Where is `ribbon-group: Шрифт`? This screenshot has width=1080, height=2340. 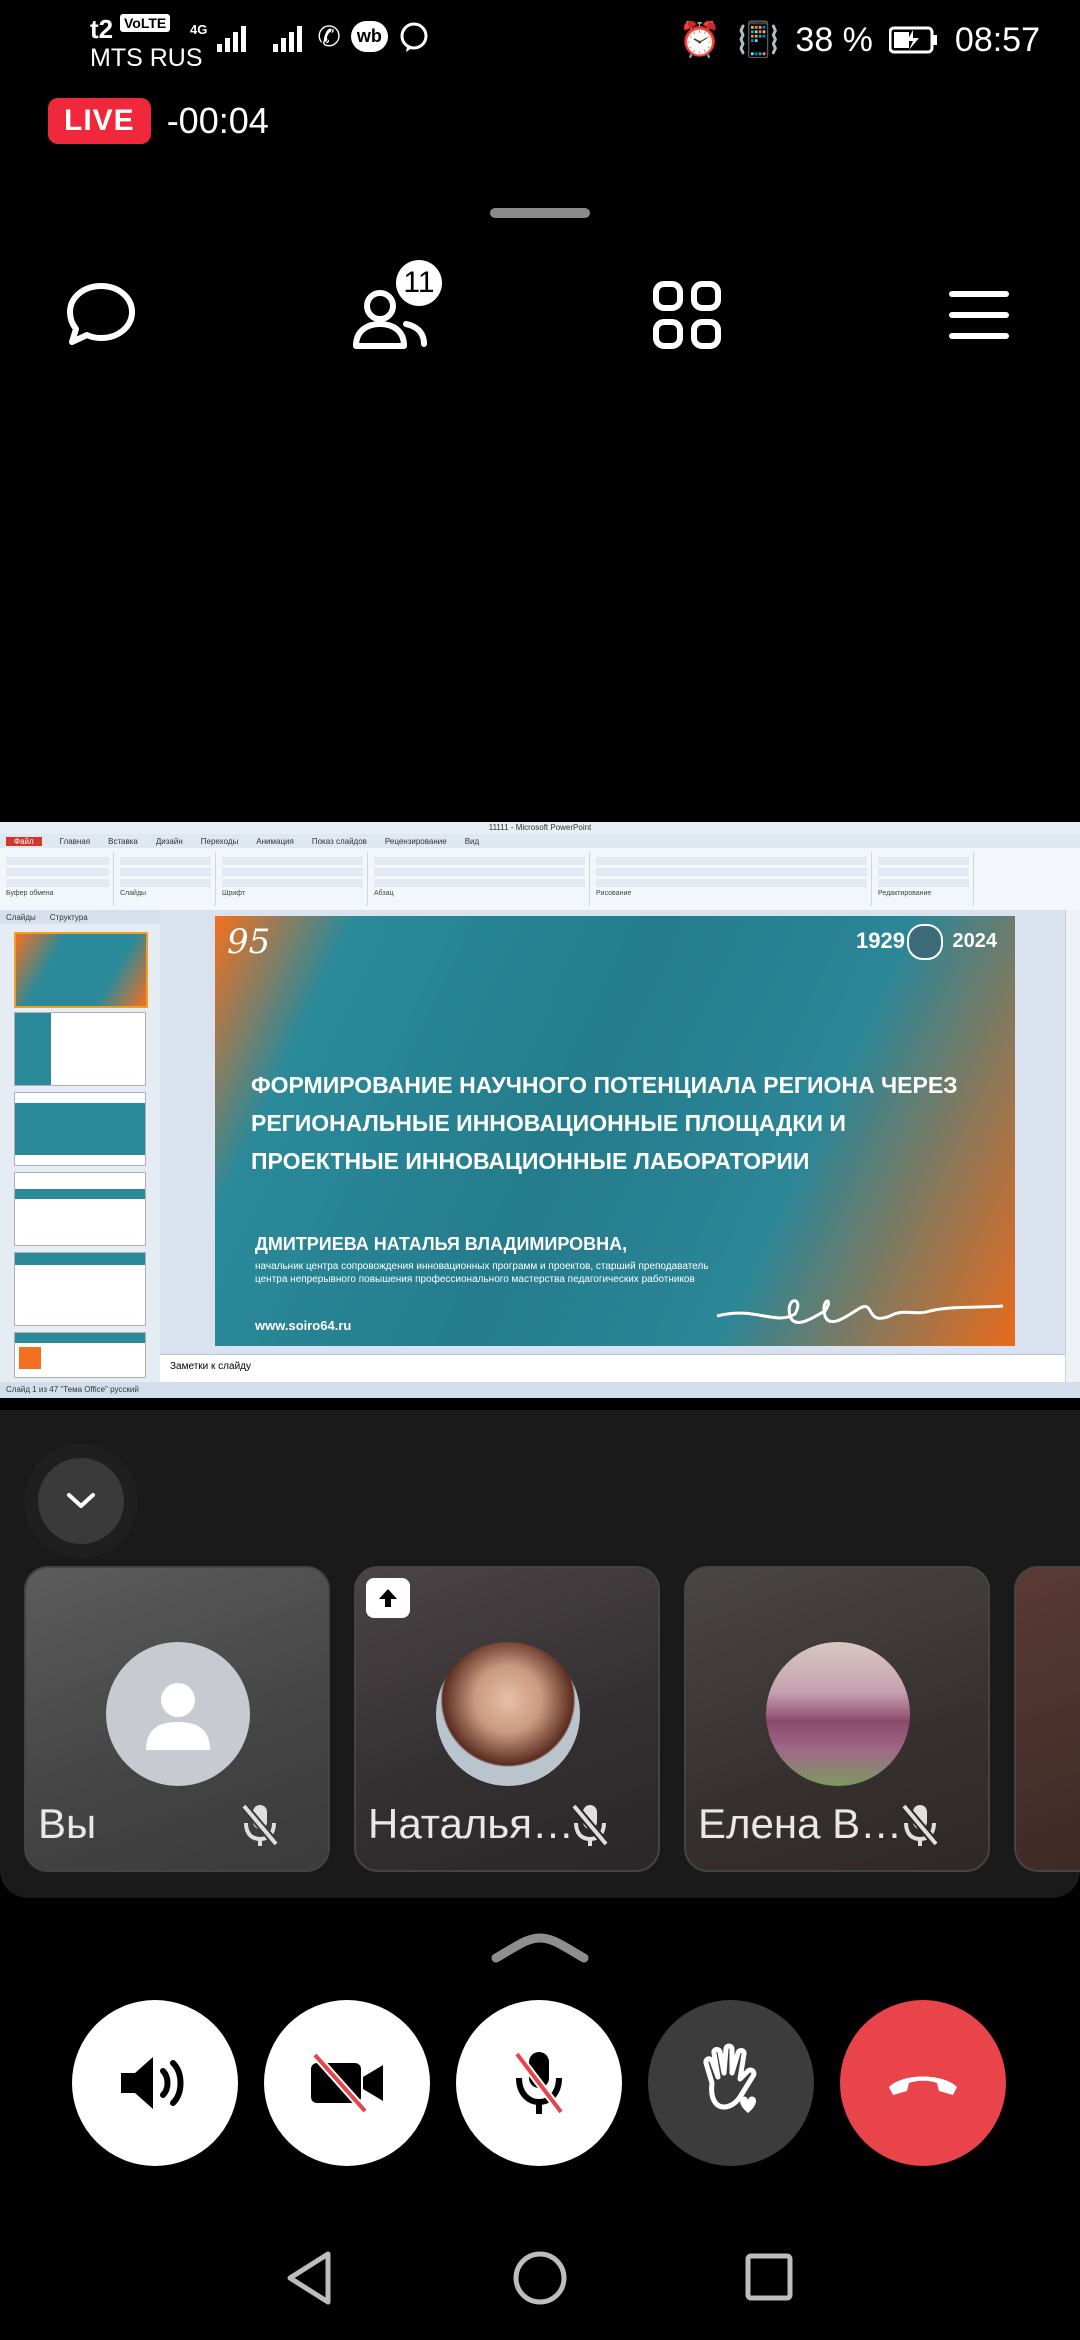 ribbon-group: Шрифт is located at coordinates (293, 879).